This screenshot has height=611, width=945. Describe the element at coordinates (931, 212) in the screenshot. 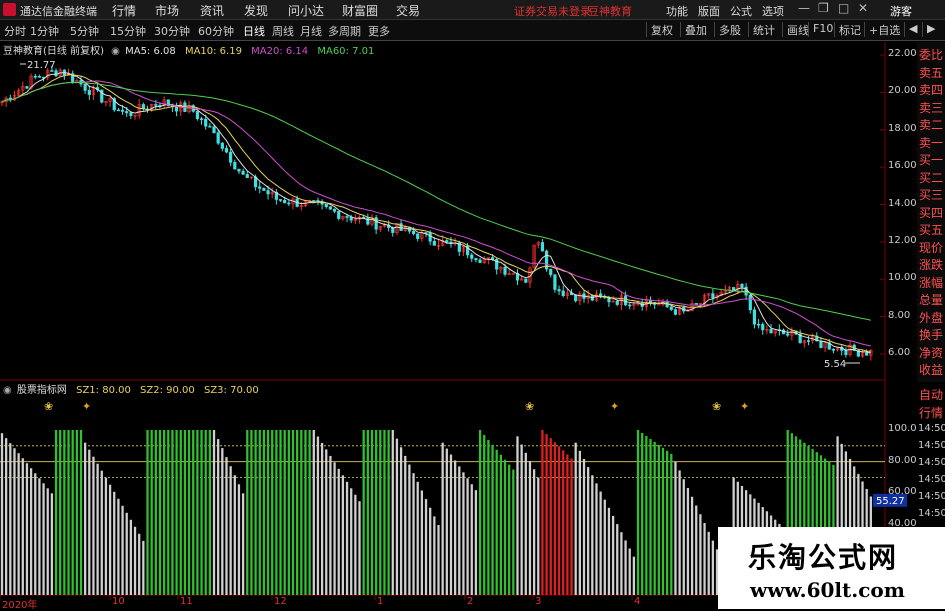

I see `quote-panel-item: 买四` at that location.